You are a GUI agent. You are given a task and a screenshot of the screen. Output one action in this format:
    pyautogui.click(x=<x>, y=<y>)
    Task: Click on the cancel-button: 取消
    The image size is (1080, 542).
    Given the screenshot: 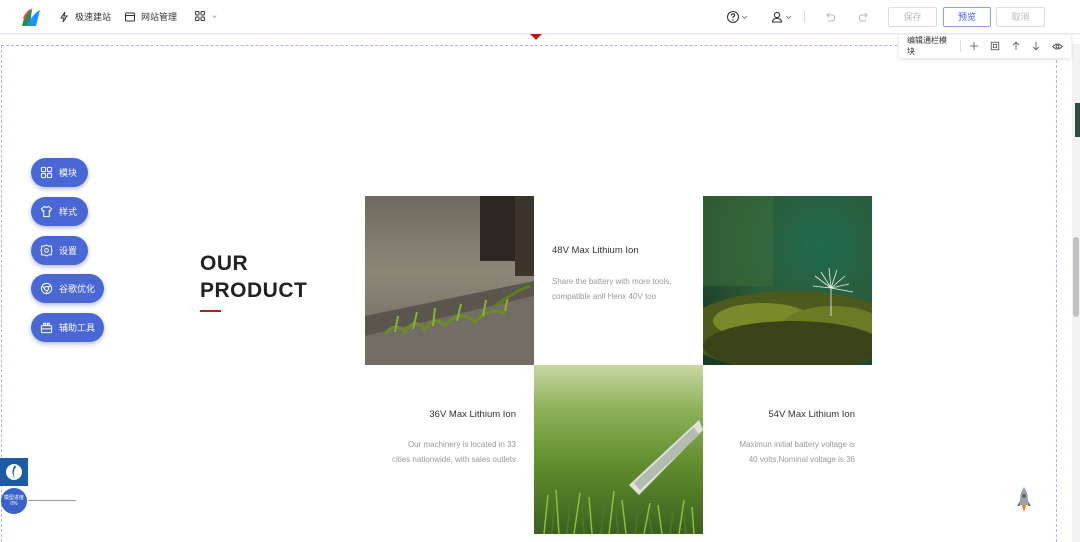 What is the action you would take?
    pyautogui.click(x=1020, y=17)
    